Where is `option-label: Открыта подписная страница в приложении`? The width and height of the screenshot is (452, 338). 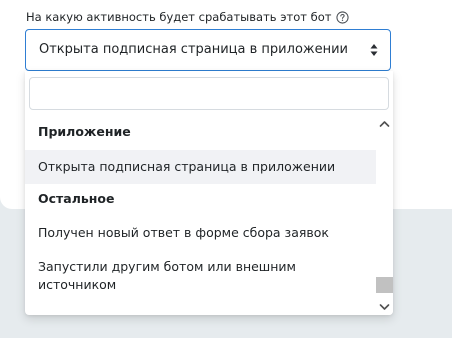
option-label: Открыта подписная страница в приложении is located at coordinates (187, 166).